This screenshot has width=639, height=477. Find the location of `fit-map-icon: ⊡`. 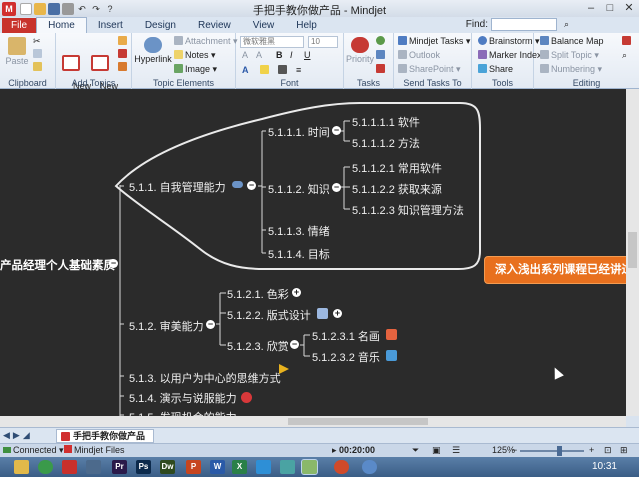

fit-map-icon: ⊡ is located at coordinates (608, 450).